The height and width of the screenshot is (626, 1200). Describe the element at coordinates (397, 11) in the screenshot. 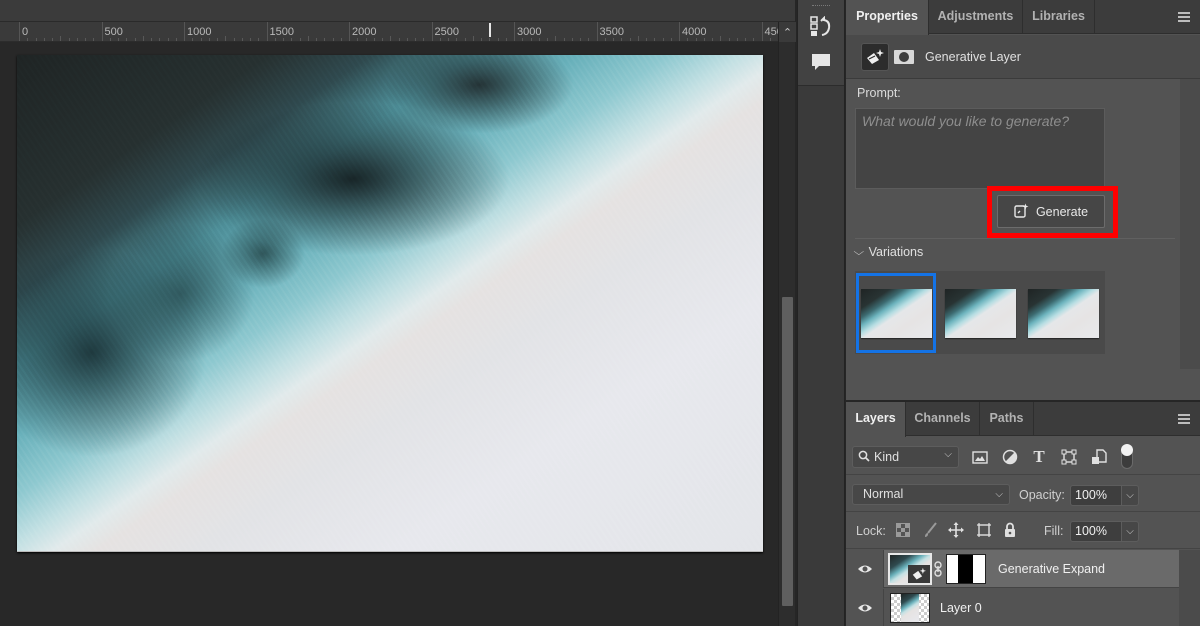

I see `document-tab-bar` at that location.